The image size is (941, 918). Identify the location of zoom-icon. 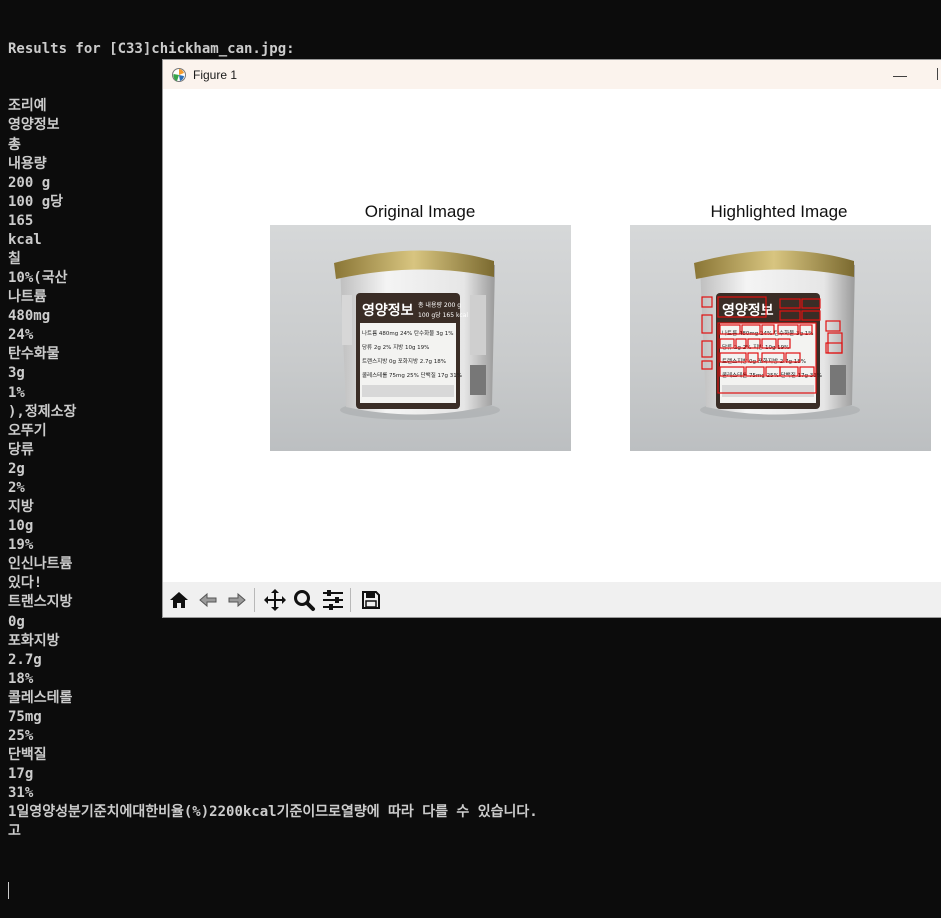
(304, 600).